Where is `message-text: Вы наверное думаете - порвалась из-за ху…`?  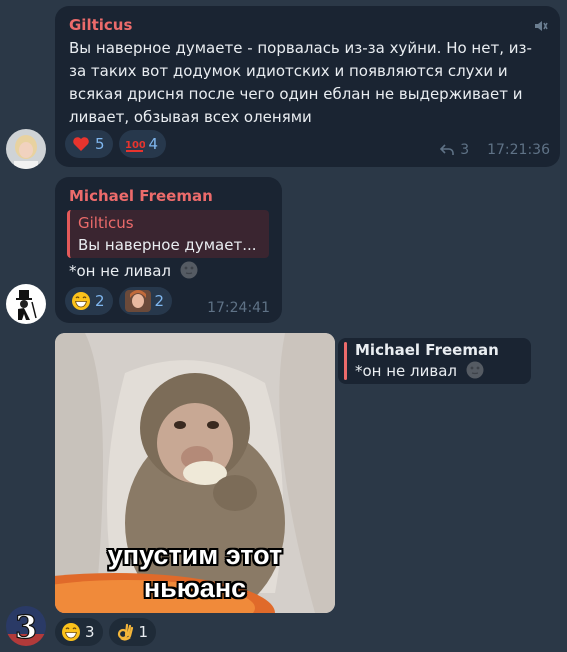 message-text: Вы наверное думаете - порвалась из-за ху… is located at coordinates (300, 82).